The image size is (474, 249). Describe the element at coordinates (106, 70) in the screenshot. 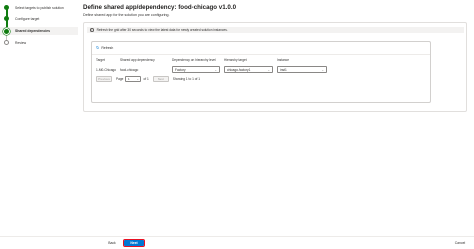

I see `cell-target: 1-M0-Chicago` at that location.